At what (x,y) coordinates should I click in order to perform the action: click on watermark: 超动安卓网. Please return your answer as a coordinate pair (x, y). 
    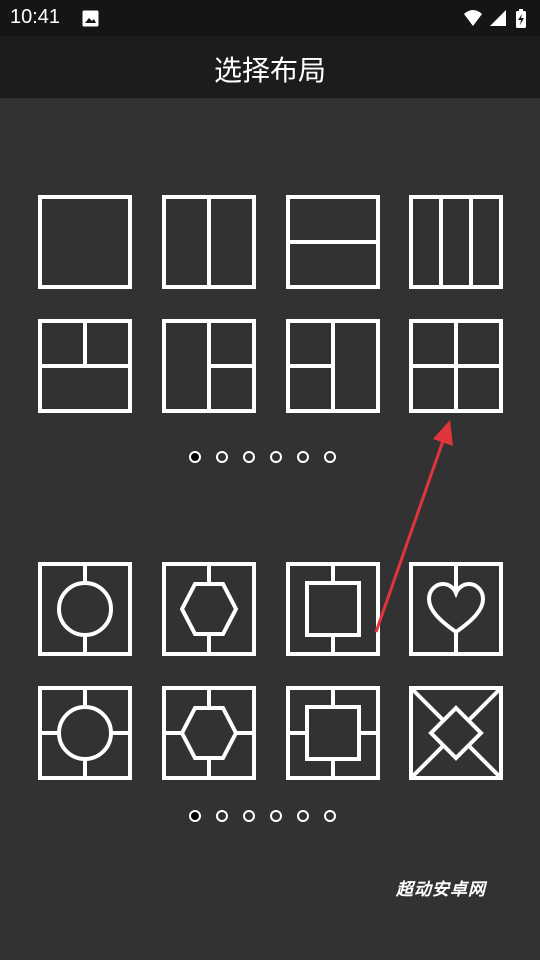
    Looking at the image, I should click on (441, 890).